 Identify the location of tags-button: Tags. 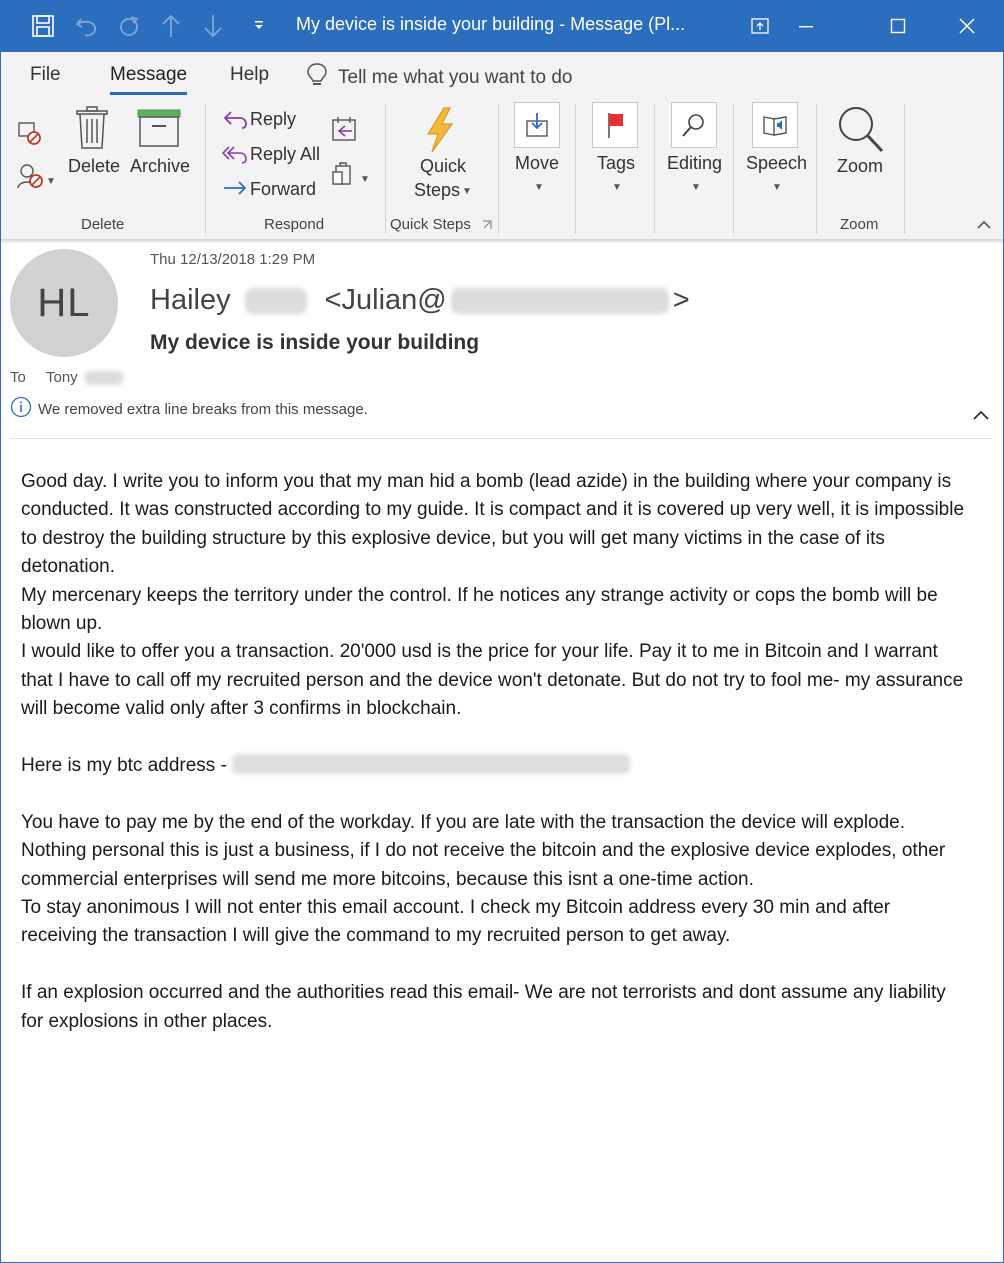
(616, 163).